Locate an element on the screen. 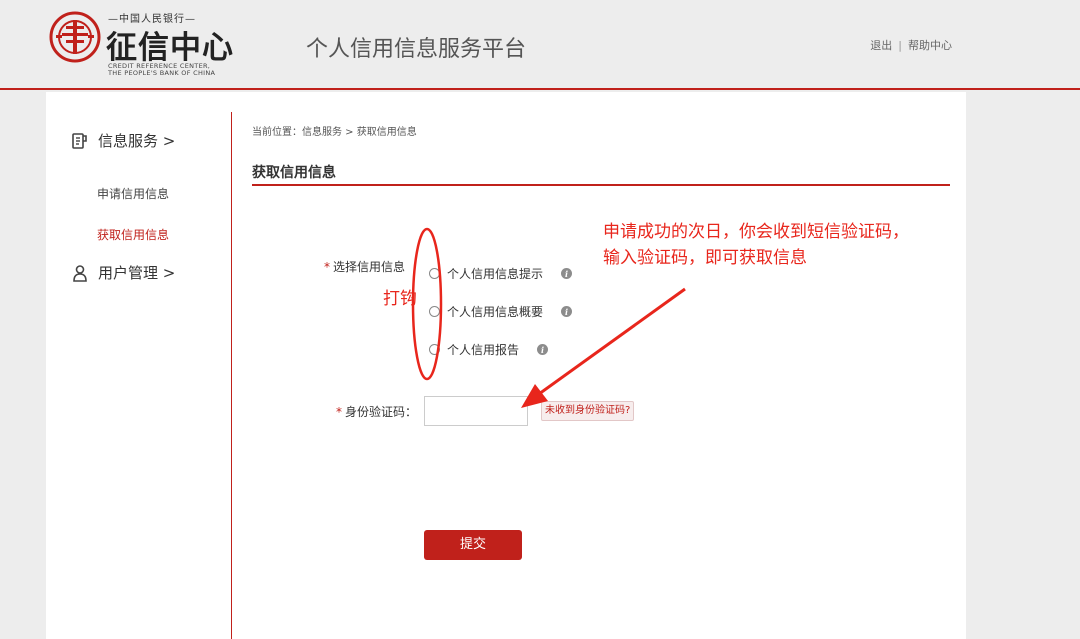 Image resolution: width=1080 pixels, height=639 pixels. option-credit-info-summary: 个人信用信息概要 i is located at coordinates (501, 311).